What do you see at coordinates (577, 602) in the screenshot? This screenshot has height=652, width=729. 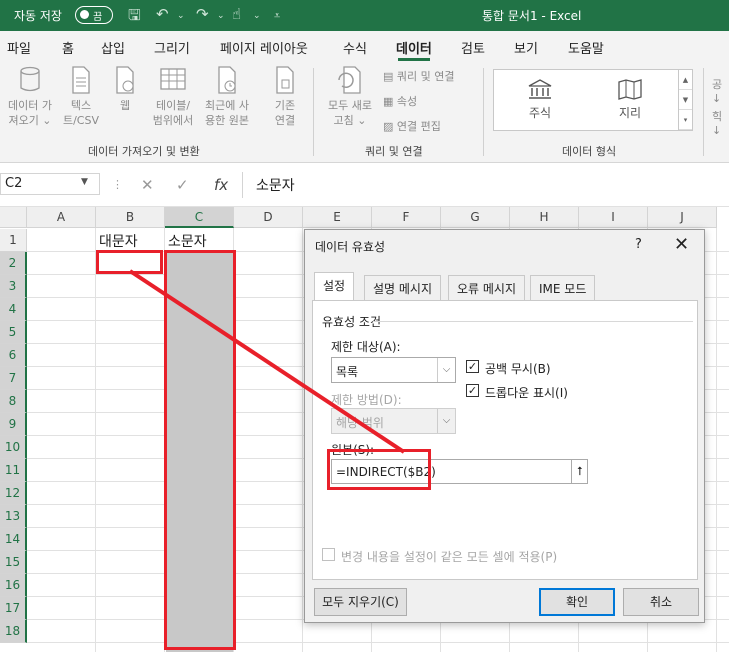 I see `ok-button: 확인` at bounding box center [577, 602].